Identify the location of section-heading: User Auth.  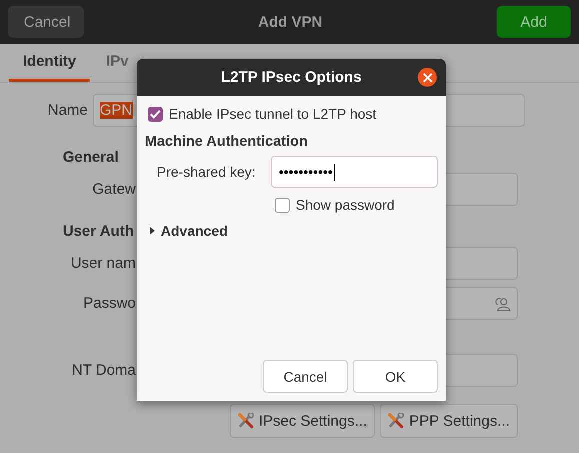
(98, 231).